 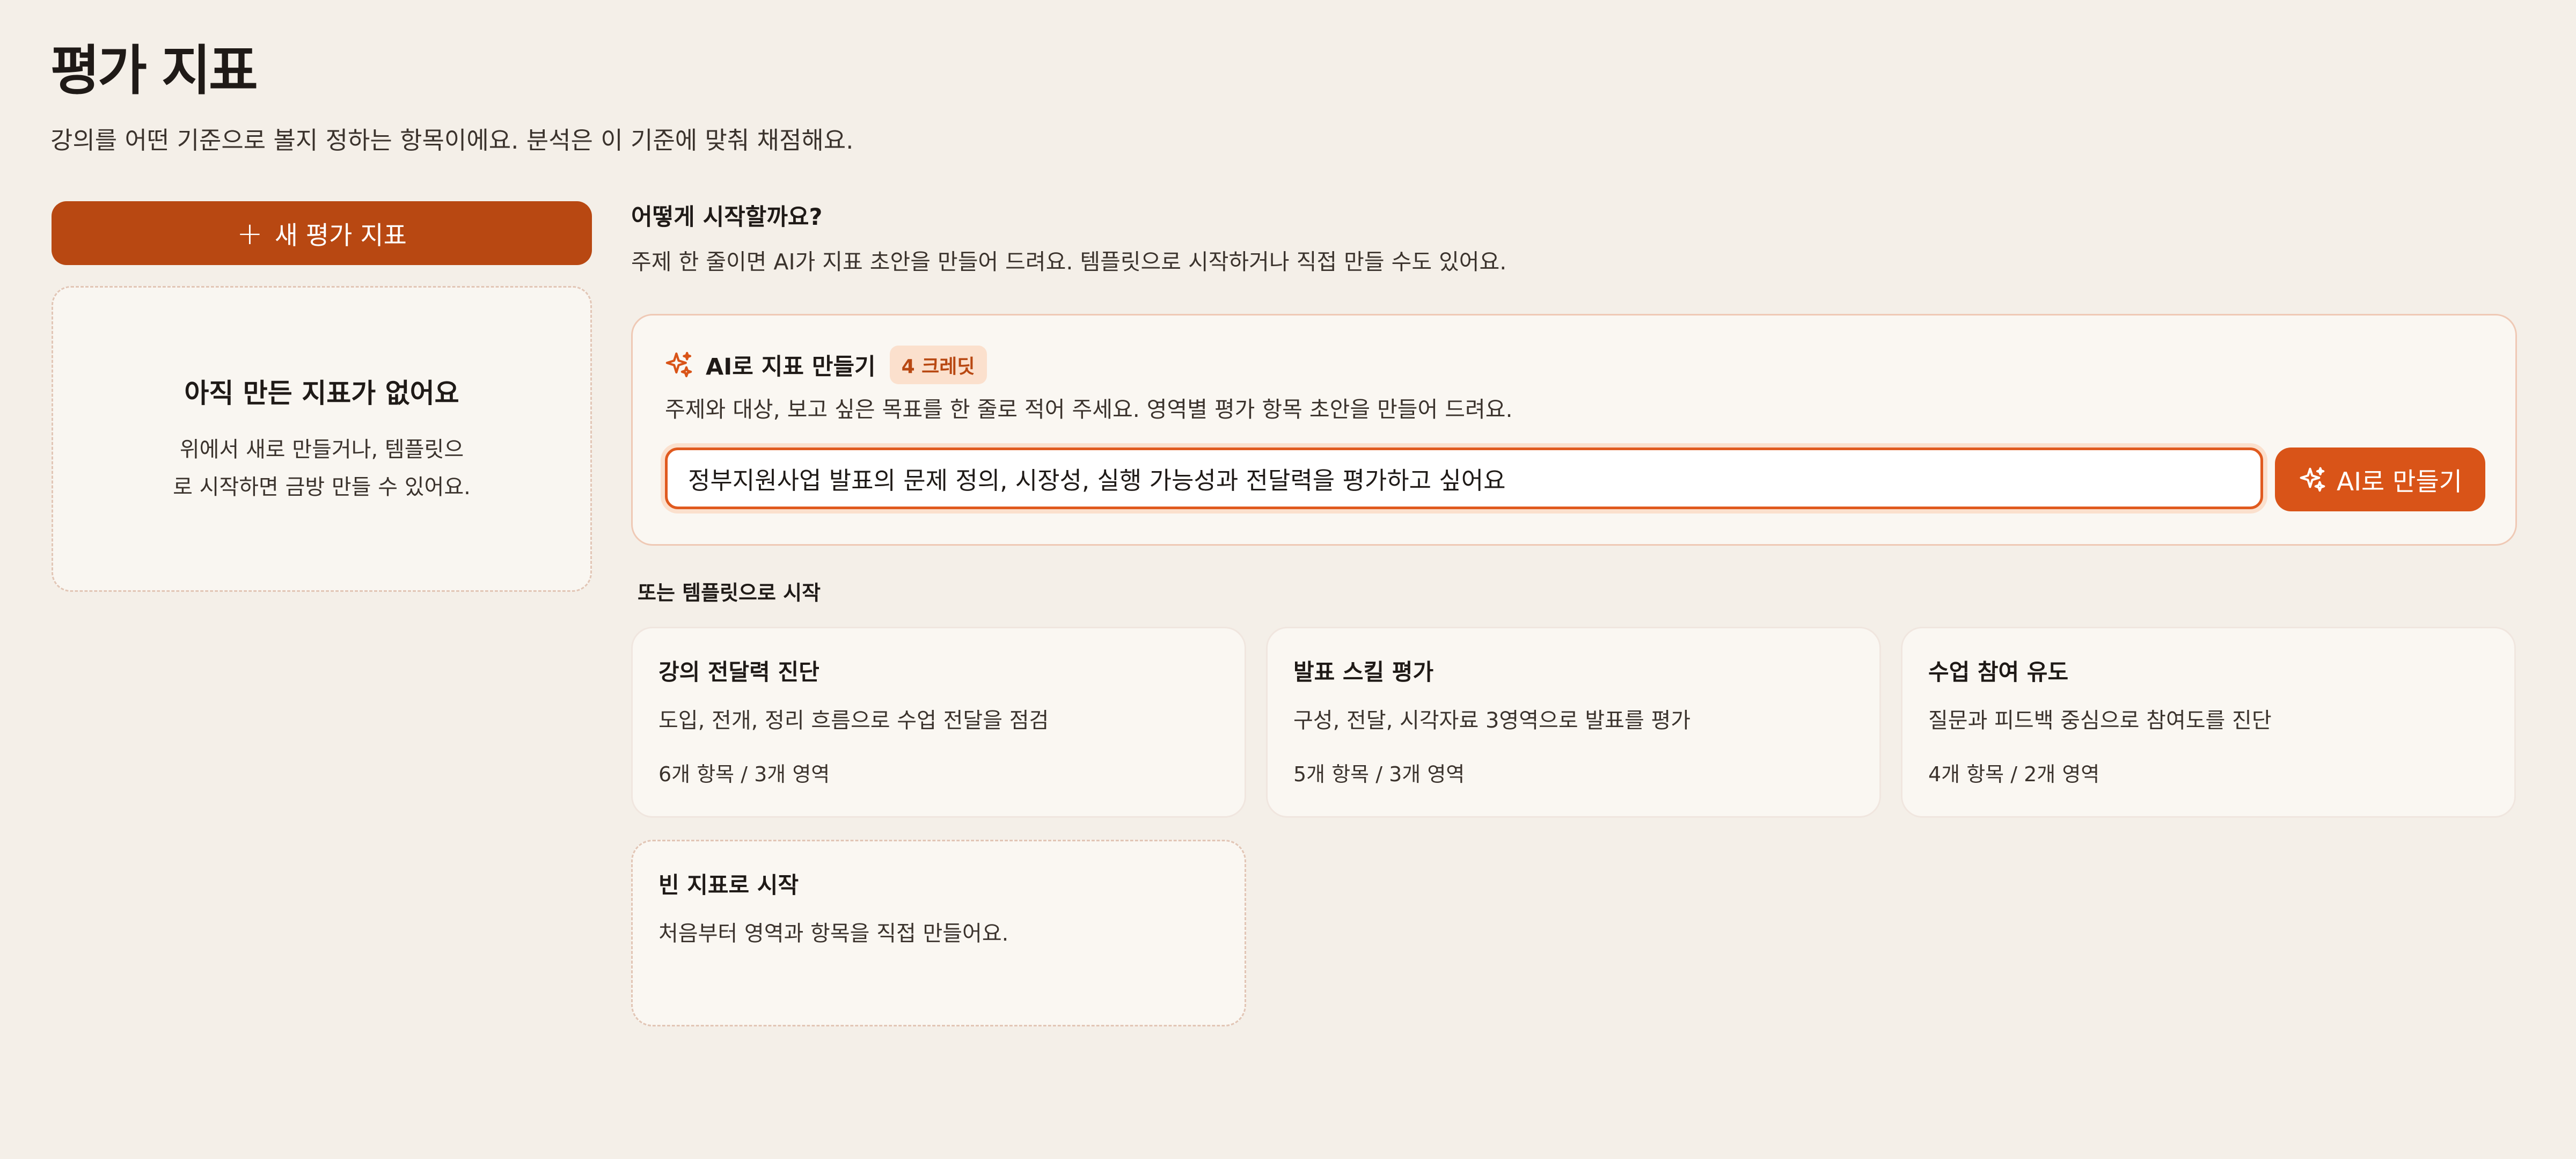 I want to click on template-card-meta: 6개 항목 / 3개 영역, so click(x=744, y=774).